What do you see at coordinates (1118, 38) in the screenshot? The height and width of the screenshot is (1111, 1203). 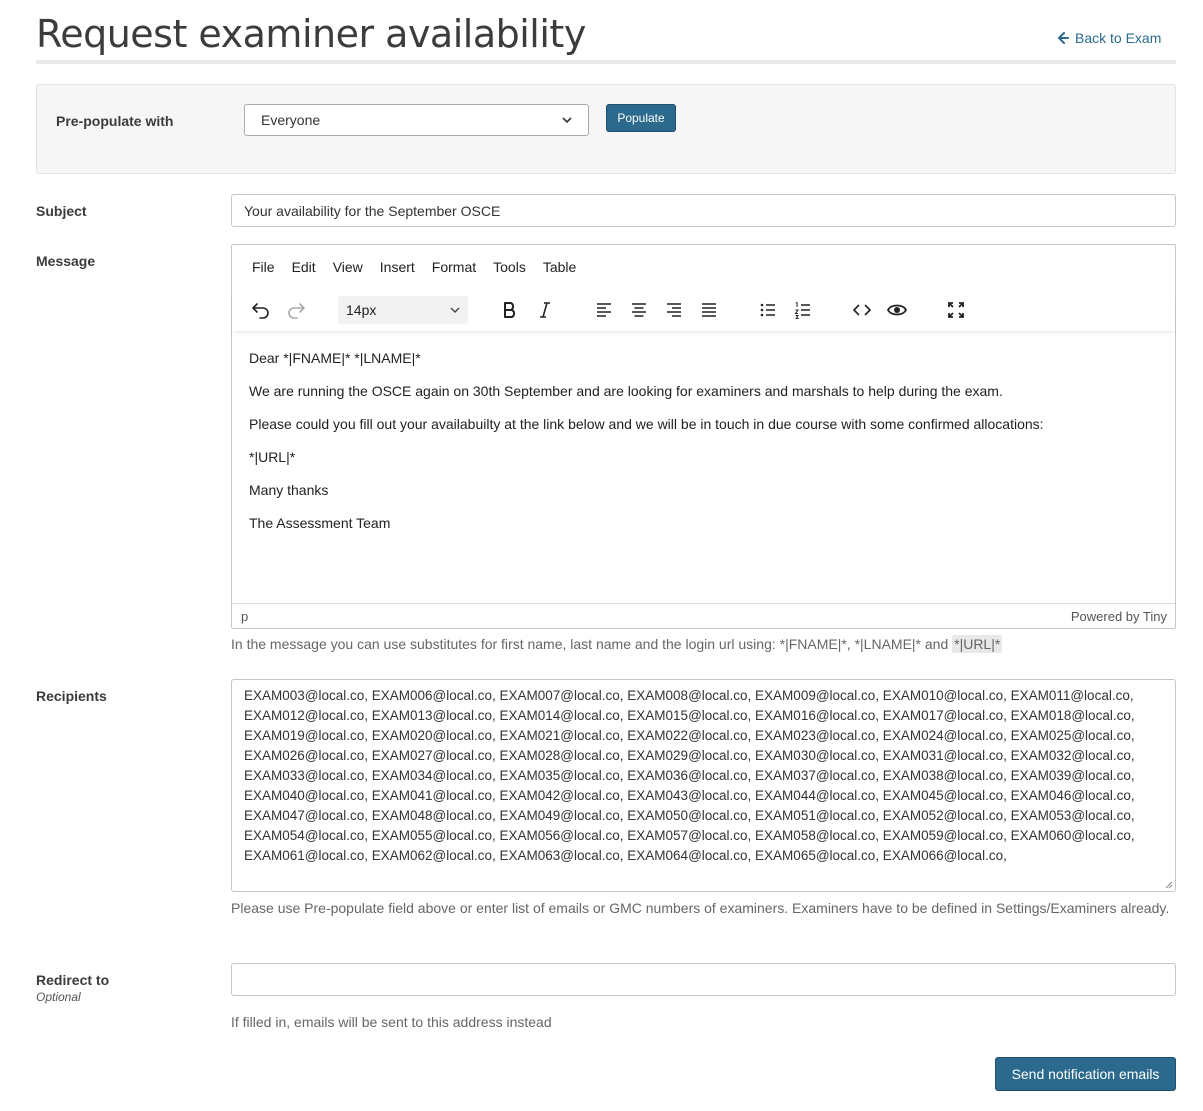 I see `back-link-label: Back to Exam` at bounding box center [1118, 38].